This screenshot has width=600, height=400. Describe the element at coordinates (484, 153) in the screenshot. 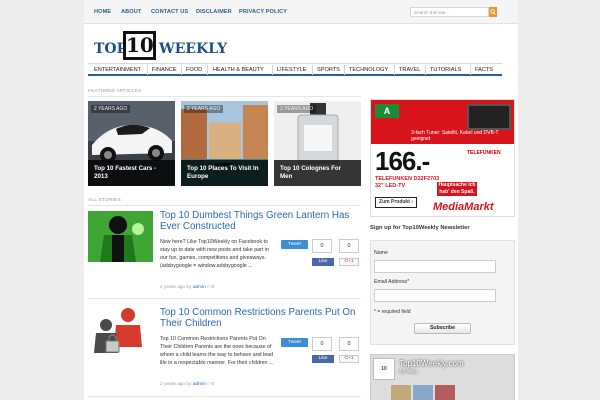

I see `ad-brand-logo: TELEFUNKEN` at that location.